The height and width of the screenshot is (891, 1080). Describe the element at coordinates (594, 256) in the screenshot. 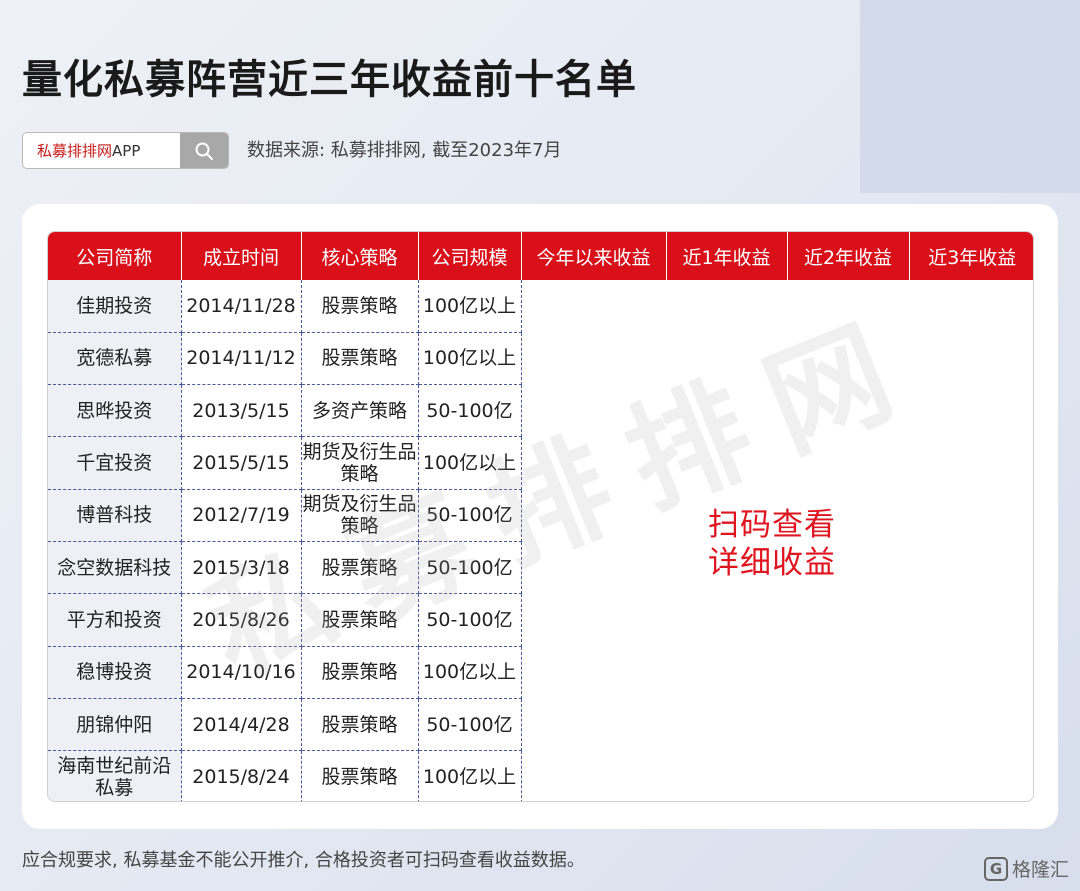

I see `column-header: 今年以来收益` at that location.